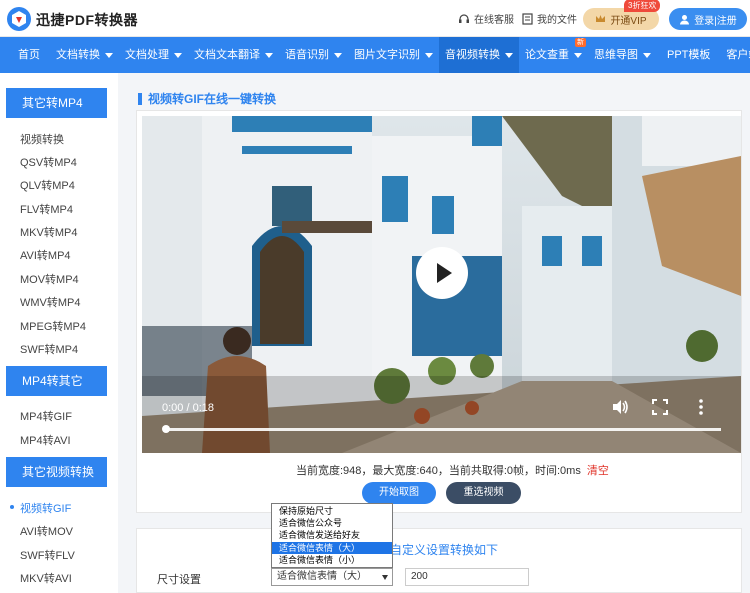  I want to click on size-option: 适合微信发送给好友, so click(332, 535).